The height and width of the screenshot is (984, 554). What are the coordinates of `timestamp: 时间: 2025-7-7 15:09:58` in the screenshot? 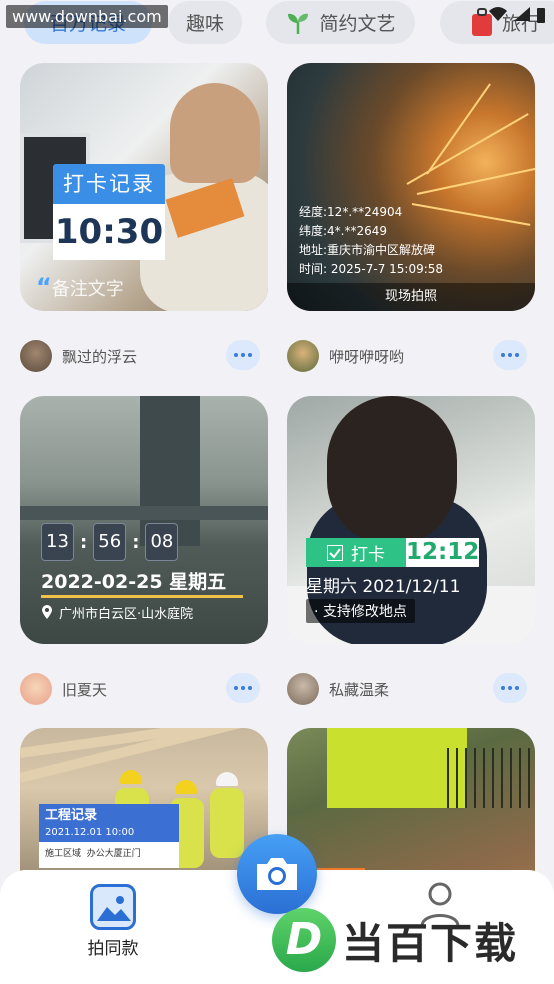 It's located at (371, 269).